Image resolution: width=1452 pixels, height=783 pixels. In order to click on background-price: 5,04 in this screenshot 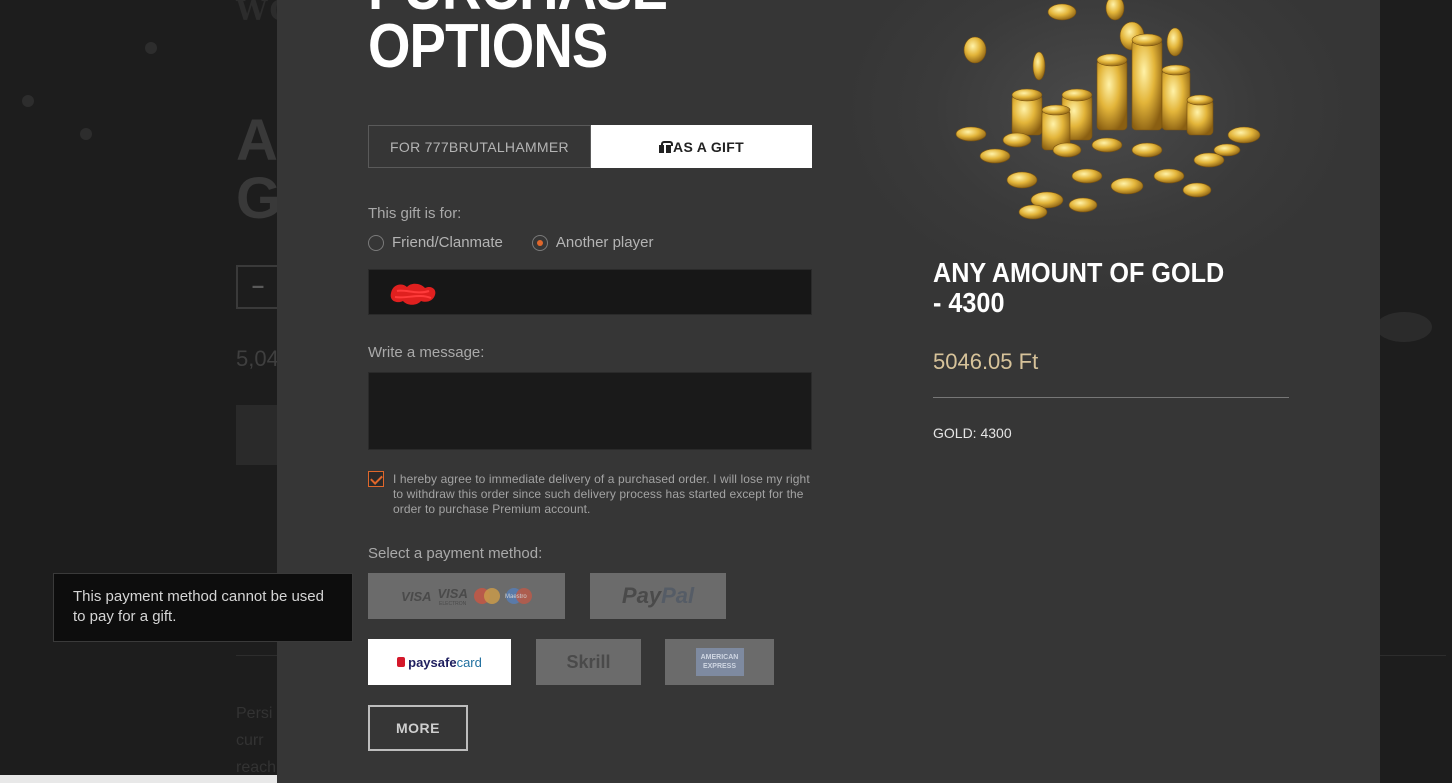, I will do `click(257, 358)`.